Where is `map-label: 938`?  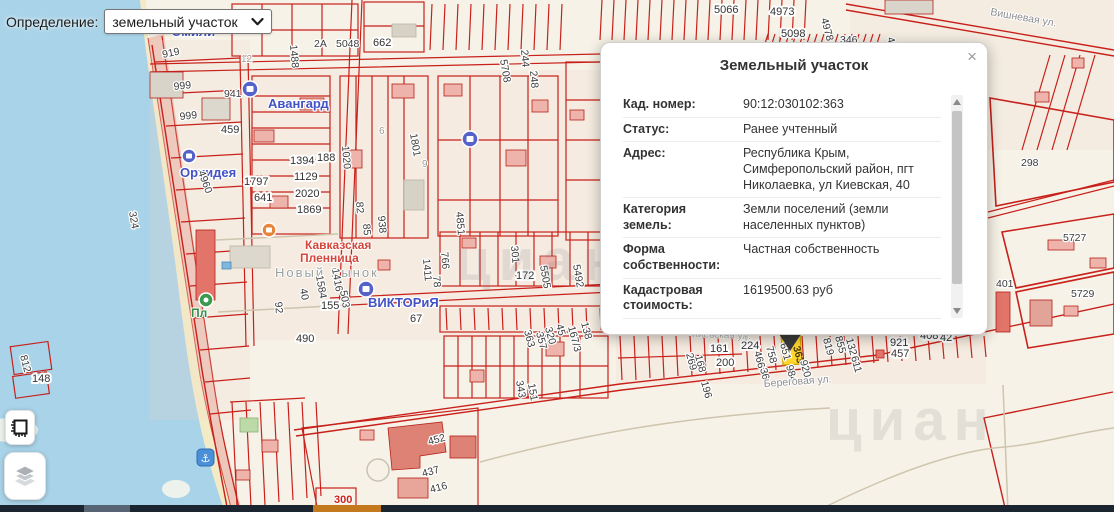 map-label: 938 is located at coordinates (381, 224).